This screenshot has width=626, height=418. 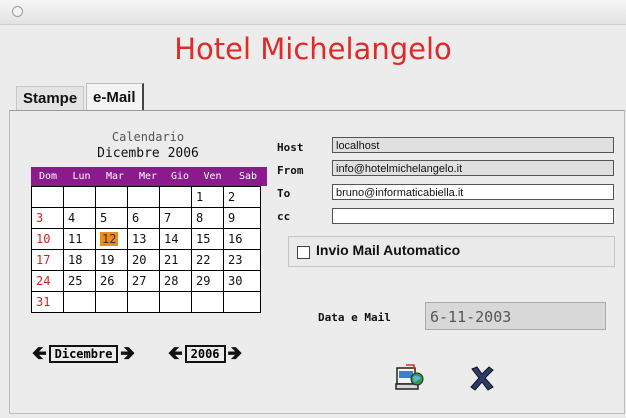 I want to click on calendar-day: 9, so click(x=242, y=218).